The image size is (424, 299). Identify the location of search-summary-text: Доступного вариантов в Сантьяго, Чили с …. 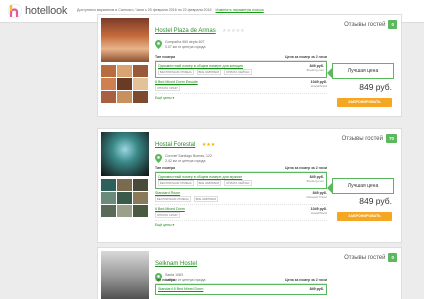
(144, 10).